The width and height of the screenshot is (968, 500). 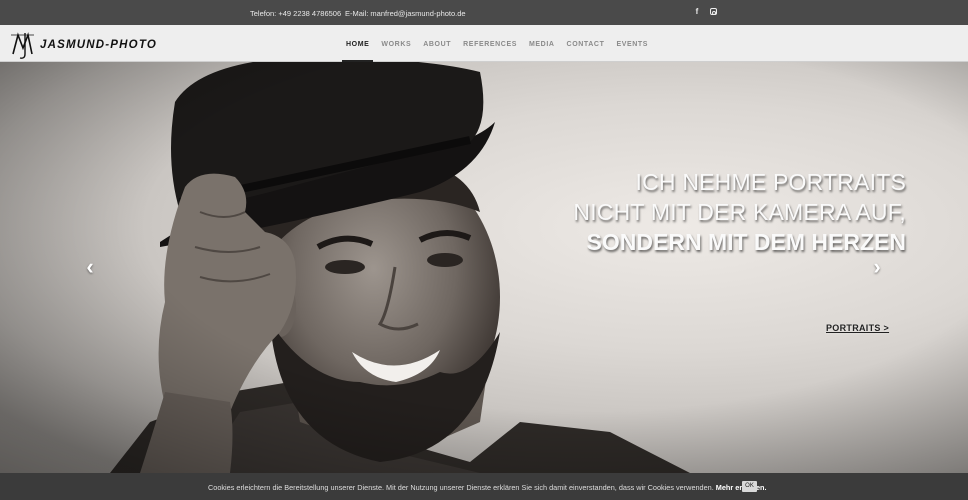 I want to click on hero-headline-line-1: ICH NEHME PORTRAITS, so click(x=770, y=182).